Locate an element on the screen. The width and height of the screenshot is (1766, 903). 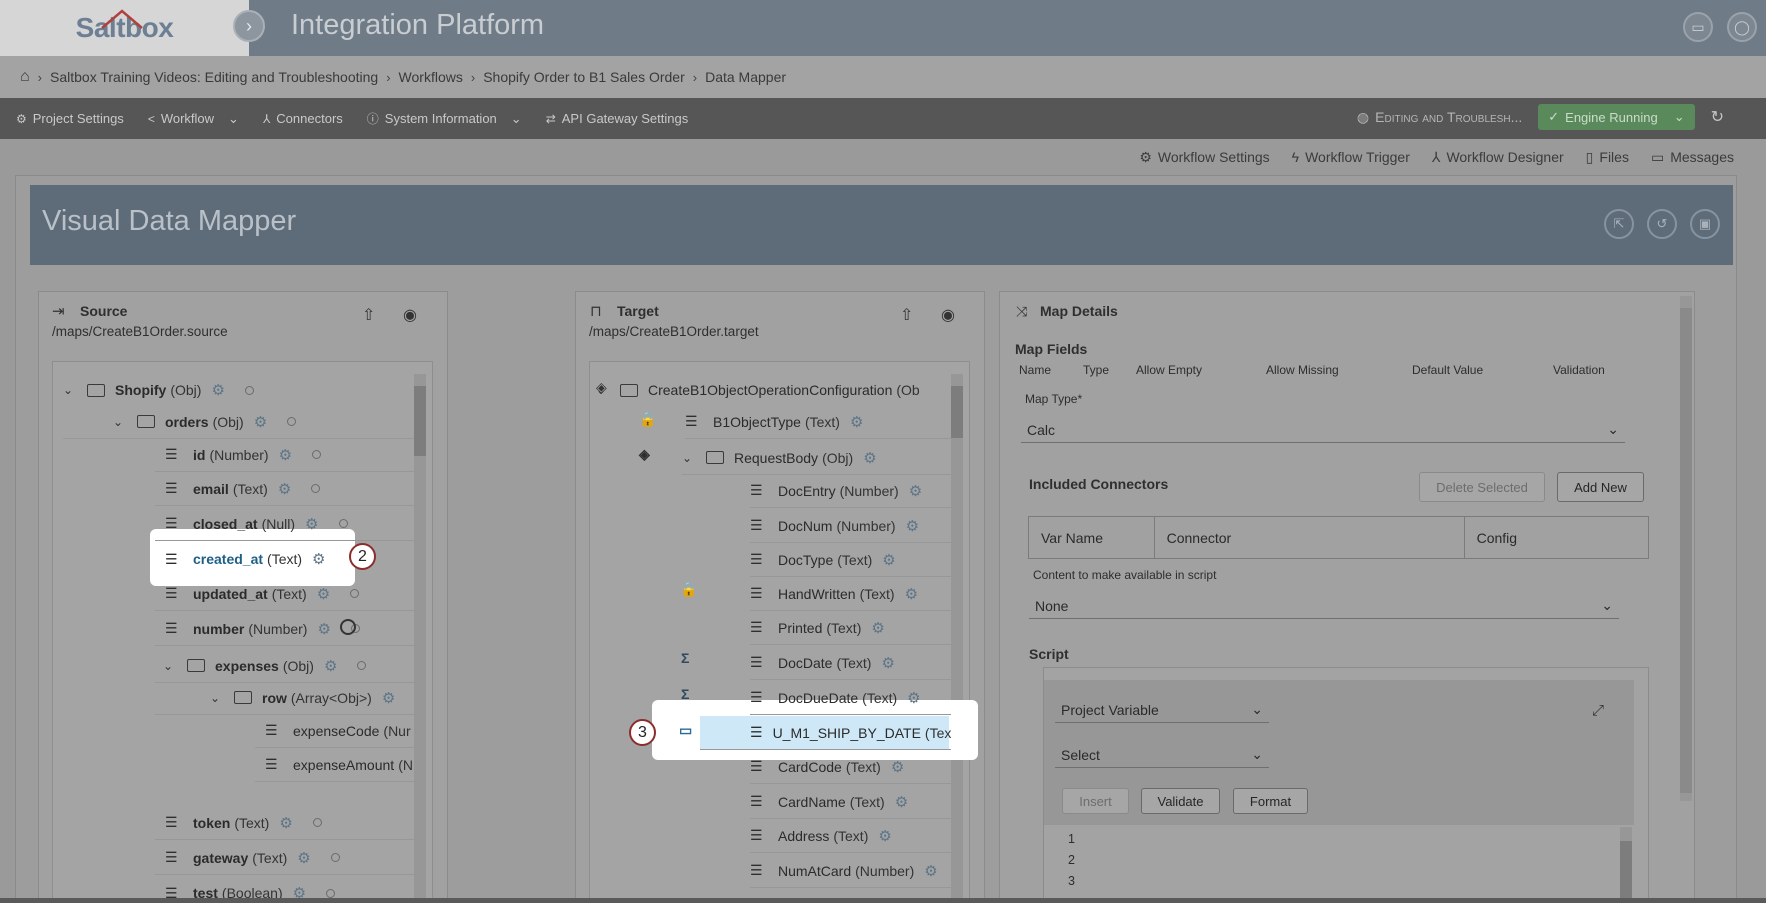
target-tree-row: ☰ B1ObjectType (Text) ⚙ is located at coordinates (818, 422).